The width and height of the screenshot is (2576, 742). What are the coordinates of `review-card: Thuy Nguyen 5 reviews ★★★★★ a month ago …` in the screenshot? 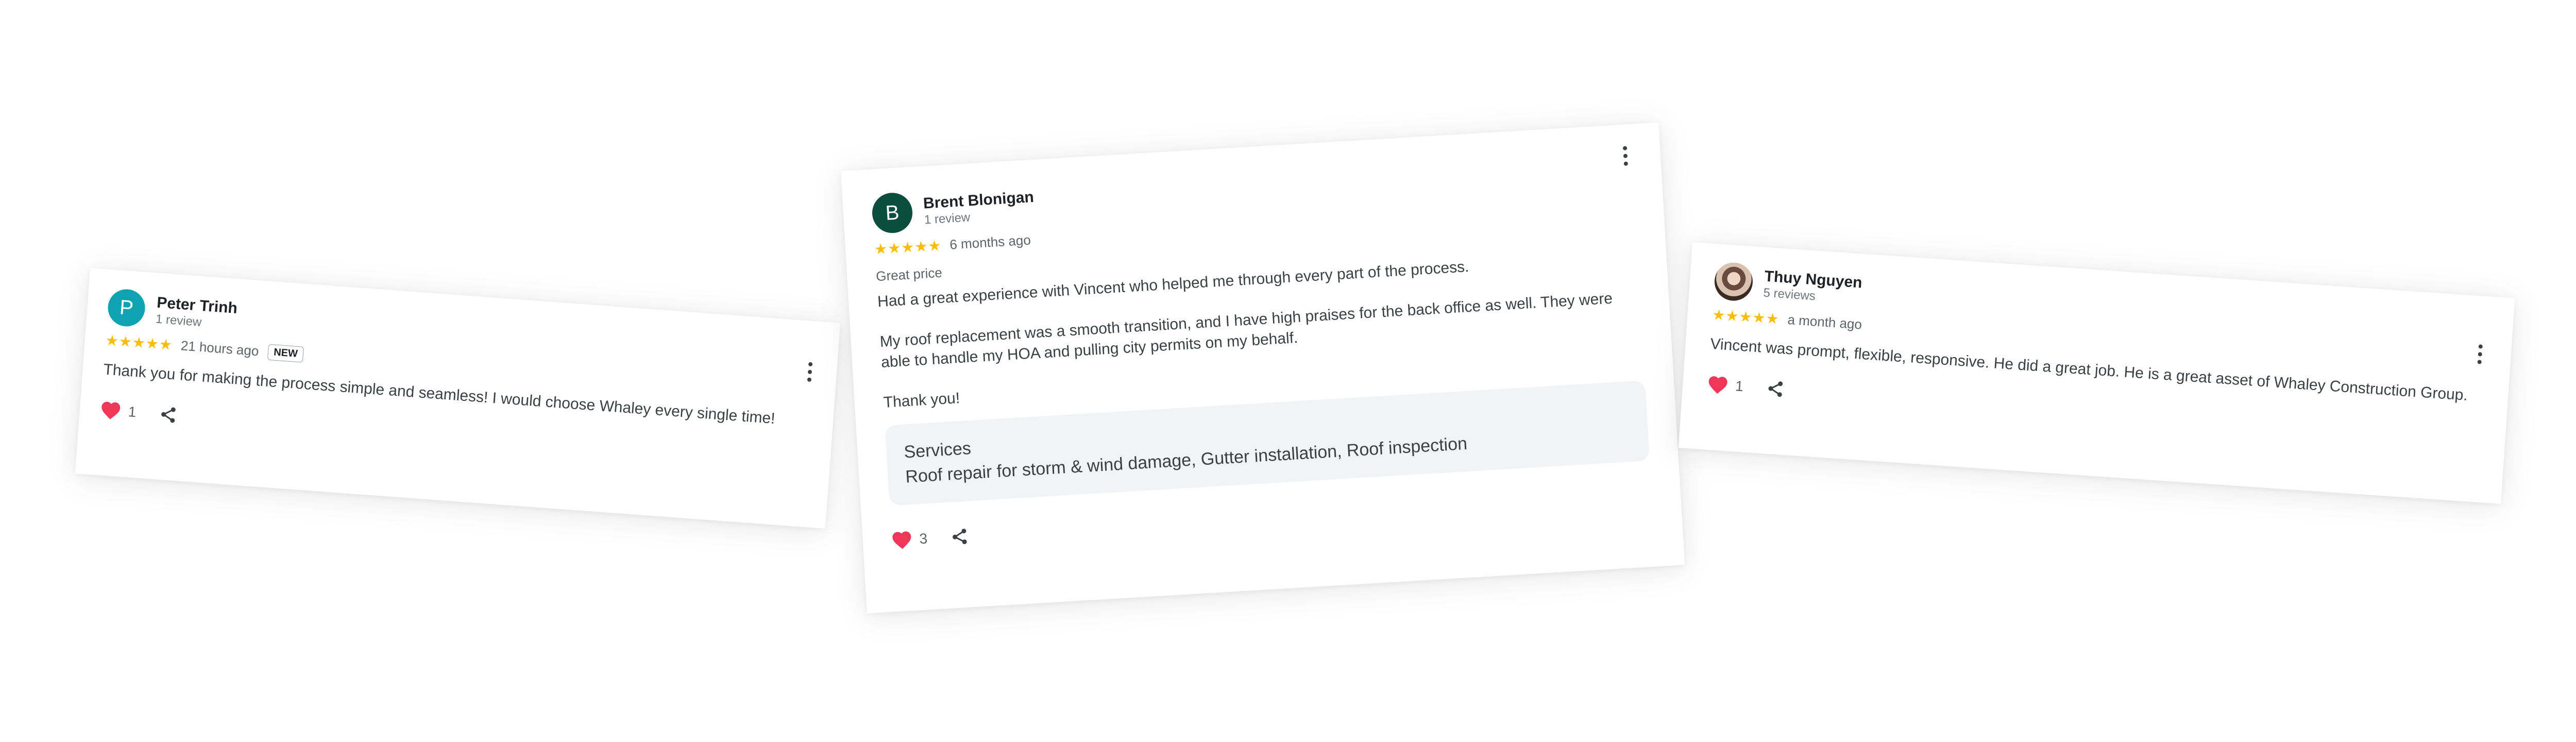 It's located at (2096, 373).